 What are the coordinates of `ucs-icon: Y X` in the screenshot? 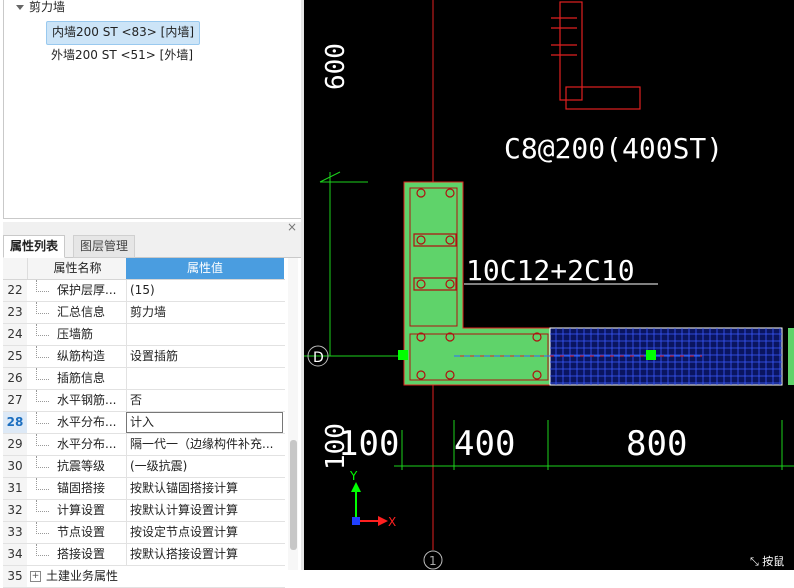 It's located at (372, 499).